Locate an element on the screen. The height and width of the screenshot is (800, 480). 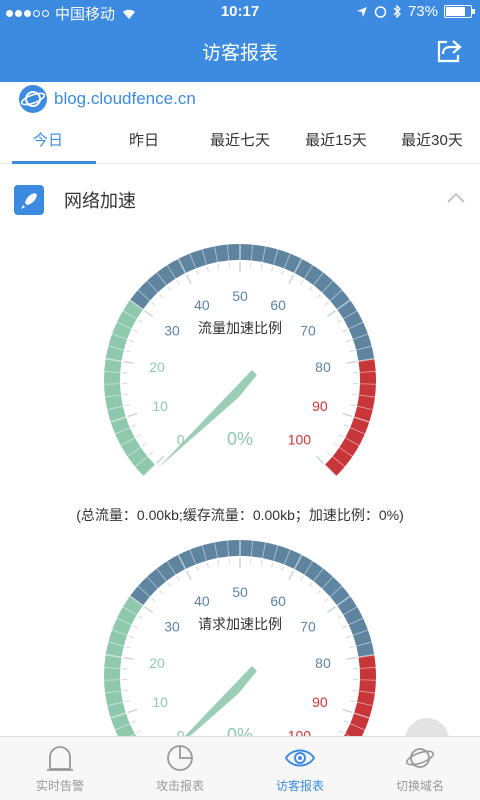
tabbar-switch-domain: 切换域名 is located at coordinates (420, 768).